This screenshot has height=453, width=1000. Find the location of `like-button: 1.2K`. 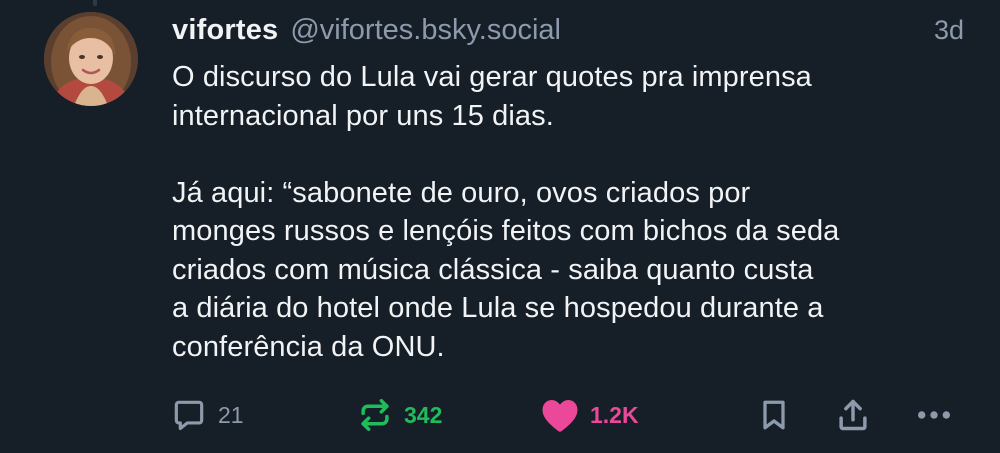

like-button: 1.2K is located at coordinates (589, 415).